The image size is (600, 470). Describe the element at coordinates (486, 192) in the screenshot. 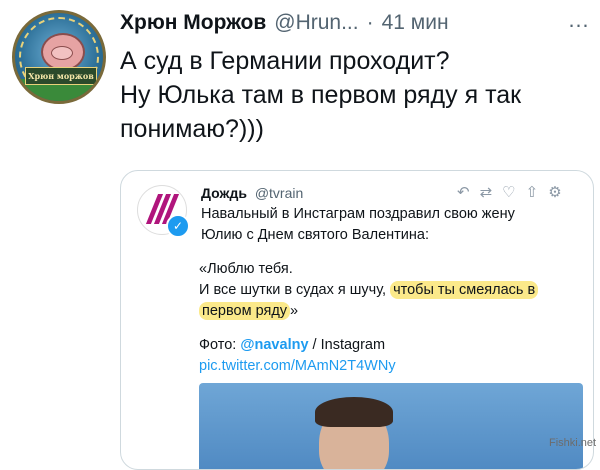

I see `retweet-icon: ⇄` at that location.